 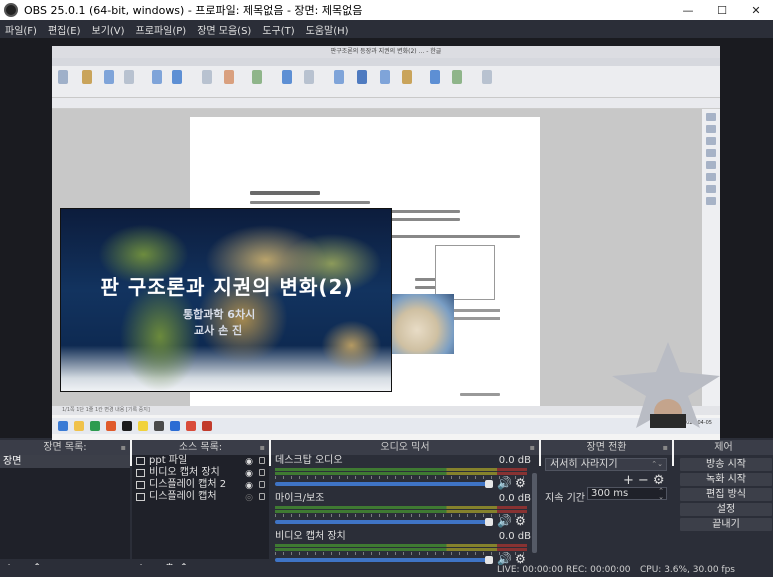 I want to click on spinner-icon: ⌃ ⌄, so click(x=661, y=494).